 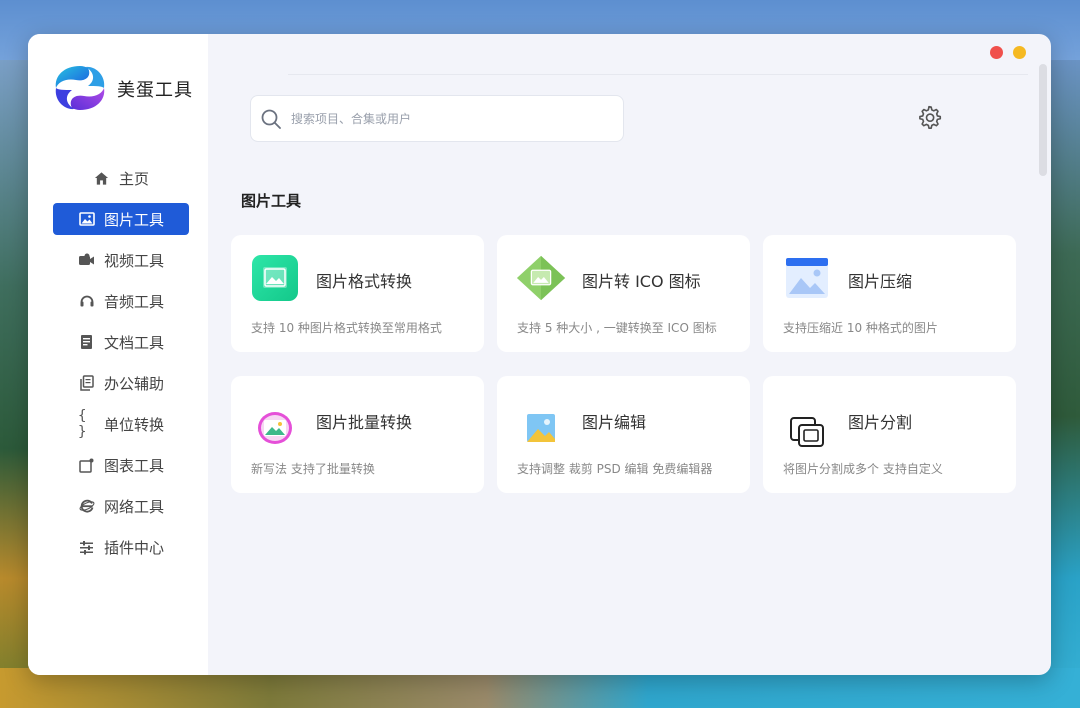 I want to click on card-title: 图片编辑, so click(x=614, y=422).